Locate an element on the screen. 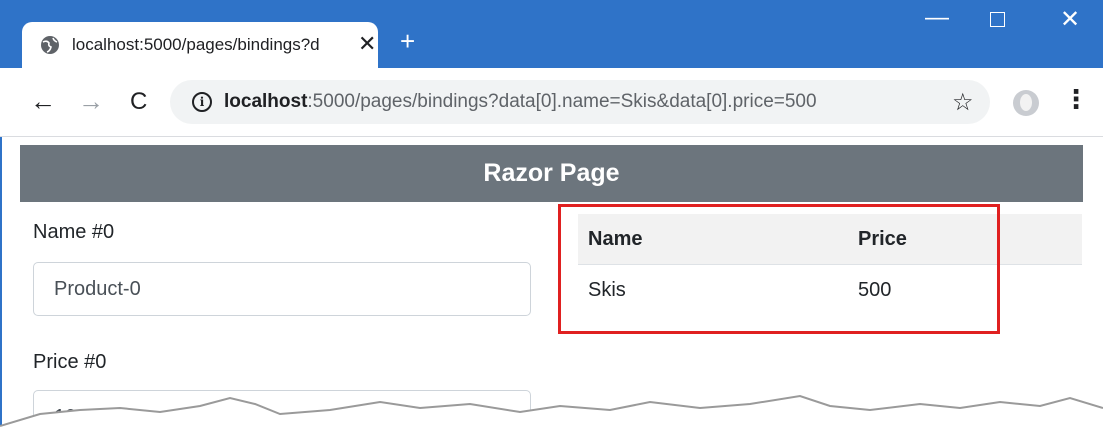  back-icon: ← is located at coordinates (43, 101).